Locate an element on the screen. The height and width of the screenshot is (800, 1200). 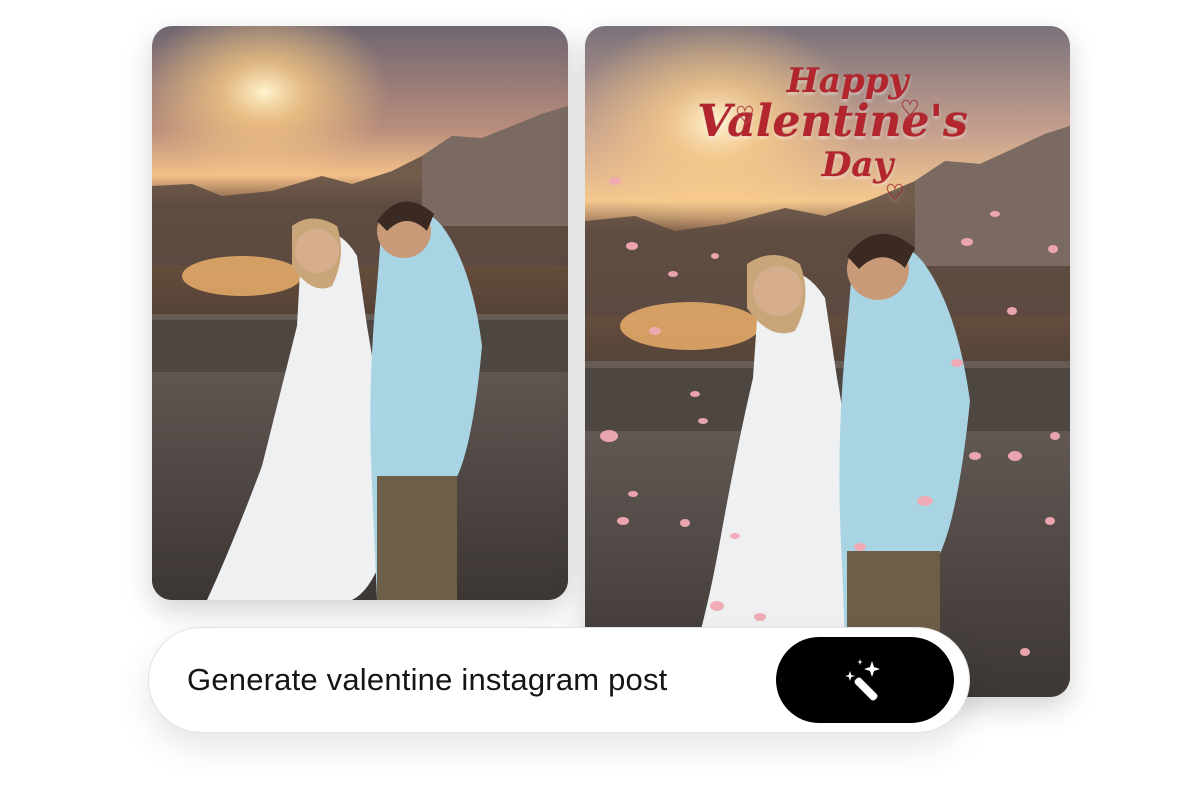
prompt-input: Generate valentine instagram post is located at coordinates (427, 680).